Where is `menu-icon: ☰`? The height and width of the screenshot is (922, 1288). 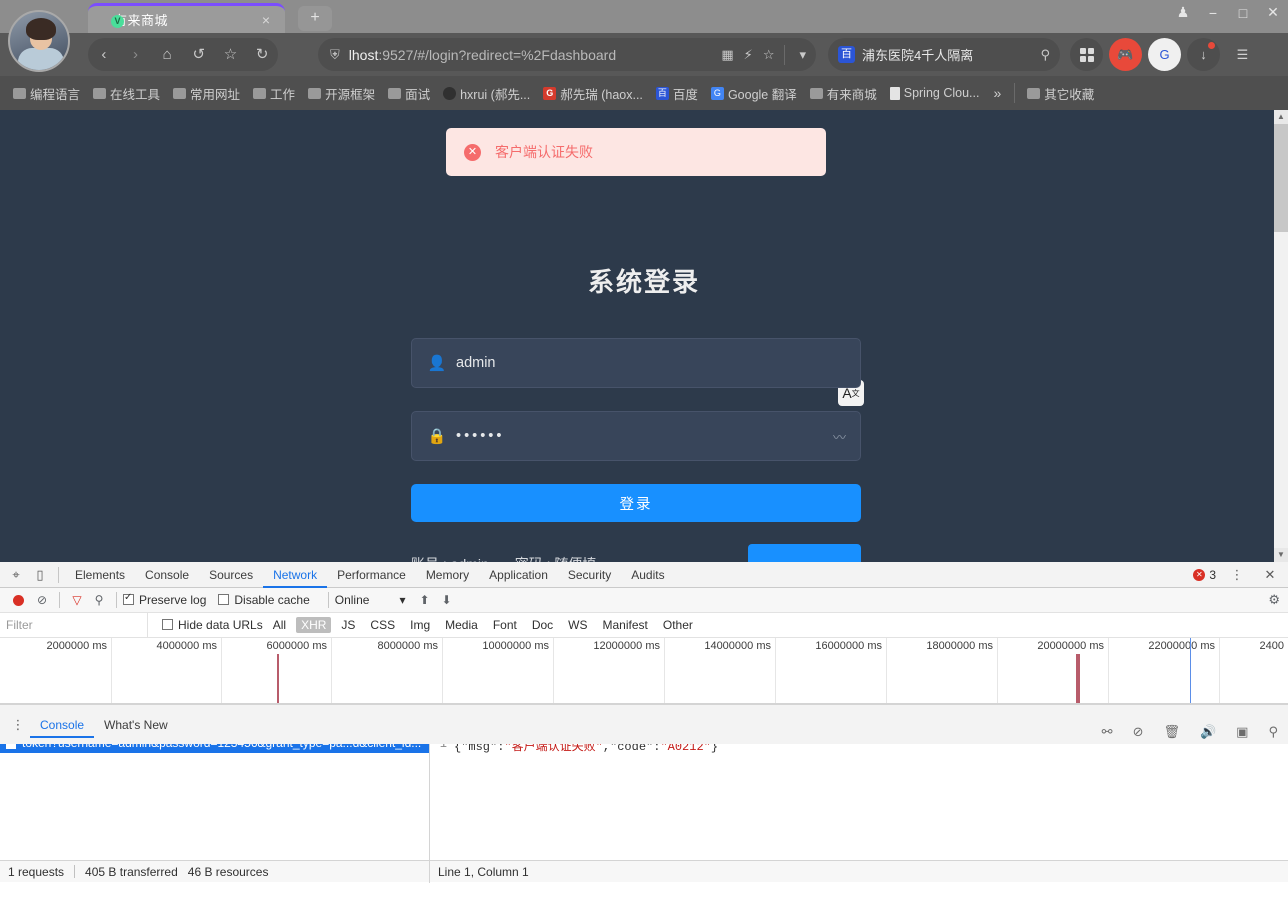
menu-icon: ☰ is located at coordinates (1242, 54).